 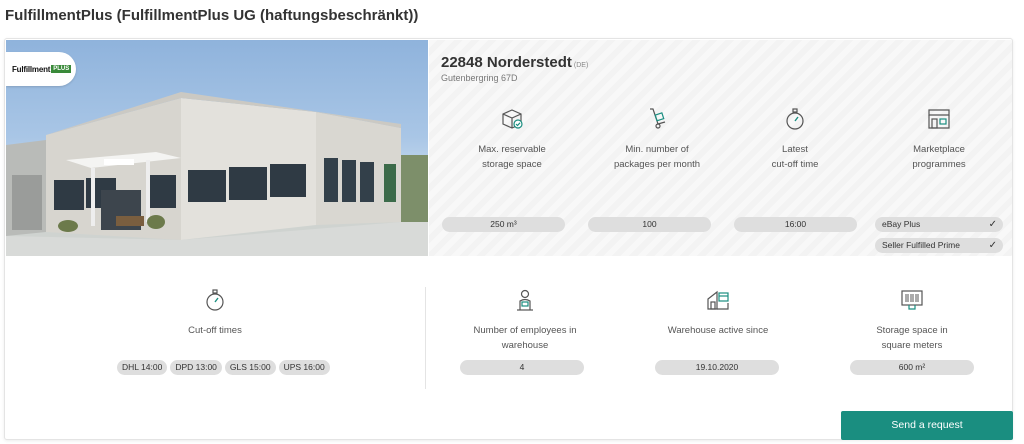 What do you see at coordinates (649, 224) in the screenshot?
I see `min-packages-value: 100` at bounding box center [649, 224].